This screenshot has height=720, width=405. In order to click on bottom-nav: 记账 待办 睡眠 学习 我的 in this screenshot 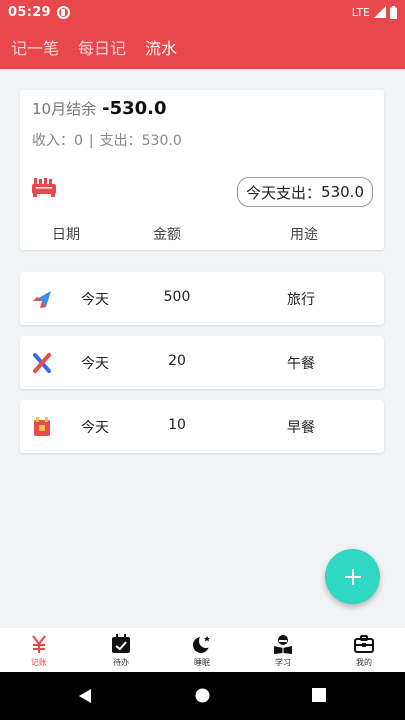, I will do `click(202, 650)`.